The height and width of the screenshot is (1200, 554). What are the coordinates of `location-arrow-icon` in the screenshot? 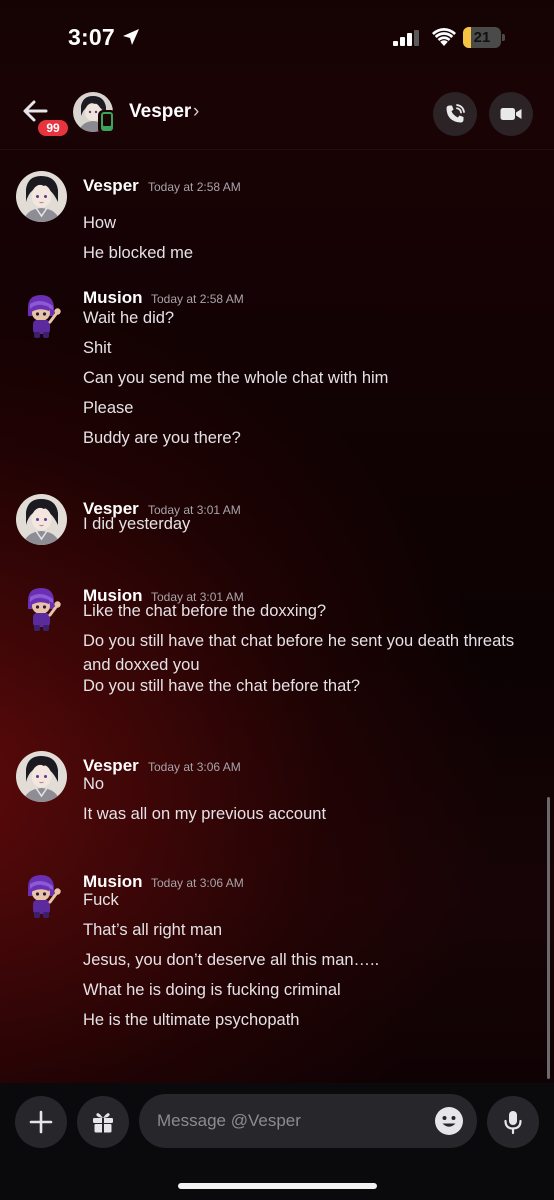 It's located at (131, 37).